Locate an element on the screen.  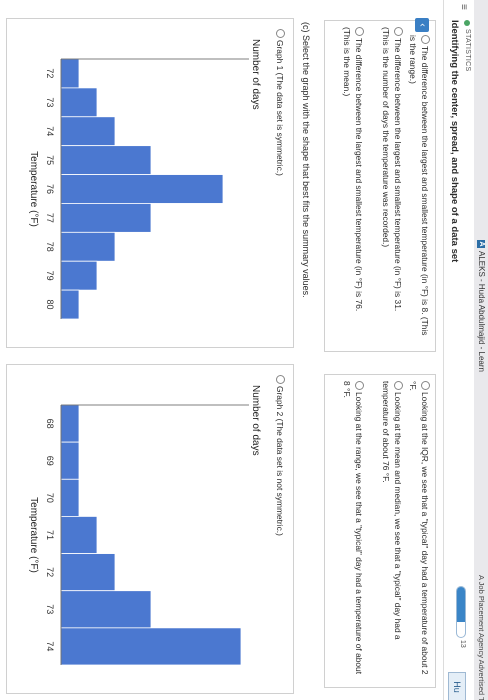
browser-tab-aleks: A ALEKS - Huda Abdulmajid - Learn is located at coordinates (481, 306).